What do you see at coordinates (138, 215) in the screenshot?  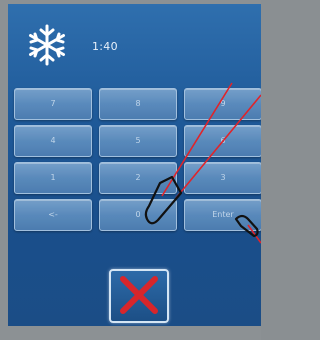 I see `key-0: 0` at bounding box center [138, 215].